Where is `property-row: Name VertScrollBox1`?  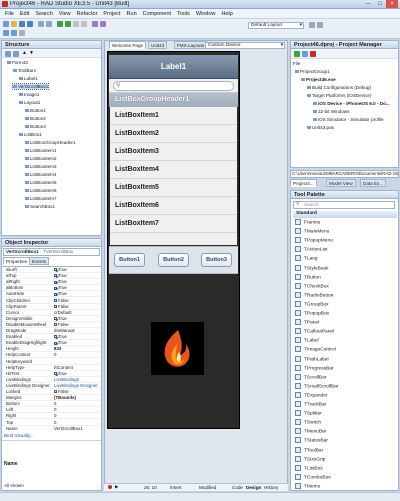
property-row: Name VertScrollBox1 is located at coordinates (51, 428).